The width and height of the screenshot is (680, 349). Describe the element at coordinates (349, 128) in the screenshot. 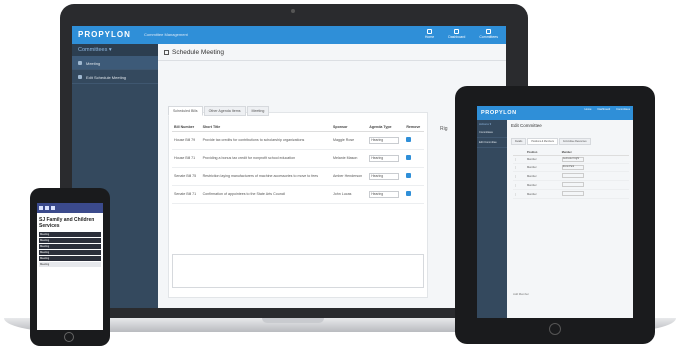

I see `column-header: Sponsor` at that location.